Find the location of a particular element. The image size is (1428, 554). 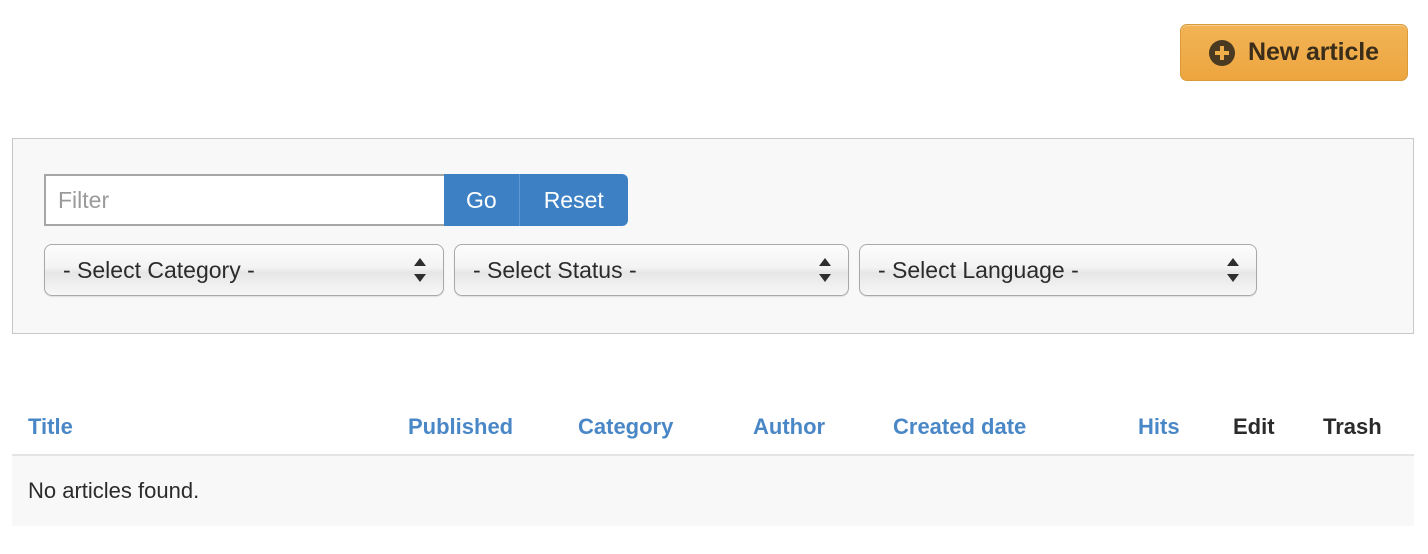

new-article-button-label: New article is located at coordinates (1313, 52).